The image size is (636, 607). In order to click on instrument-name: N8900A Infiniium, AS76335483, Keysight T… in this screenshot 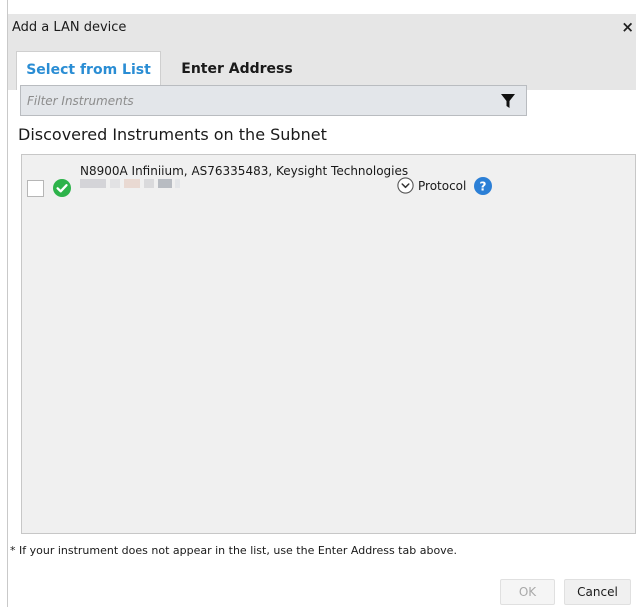, I will do `click(244, 171)`.